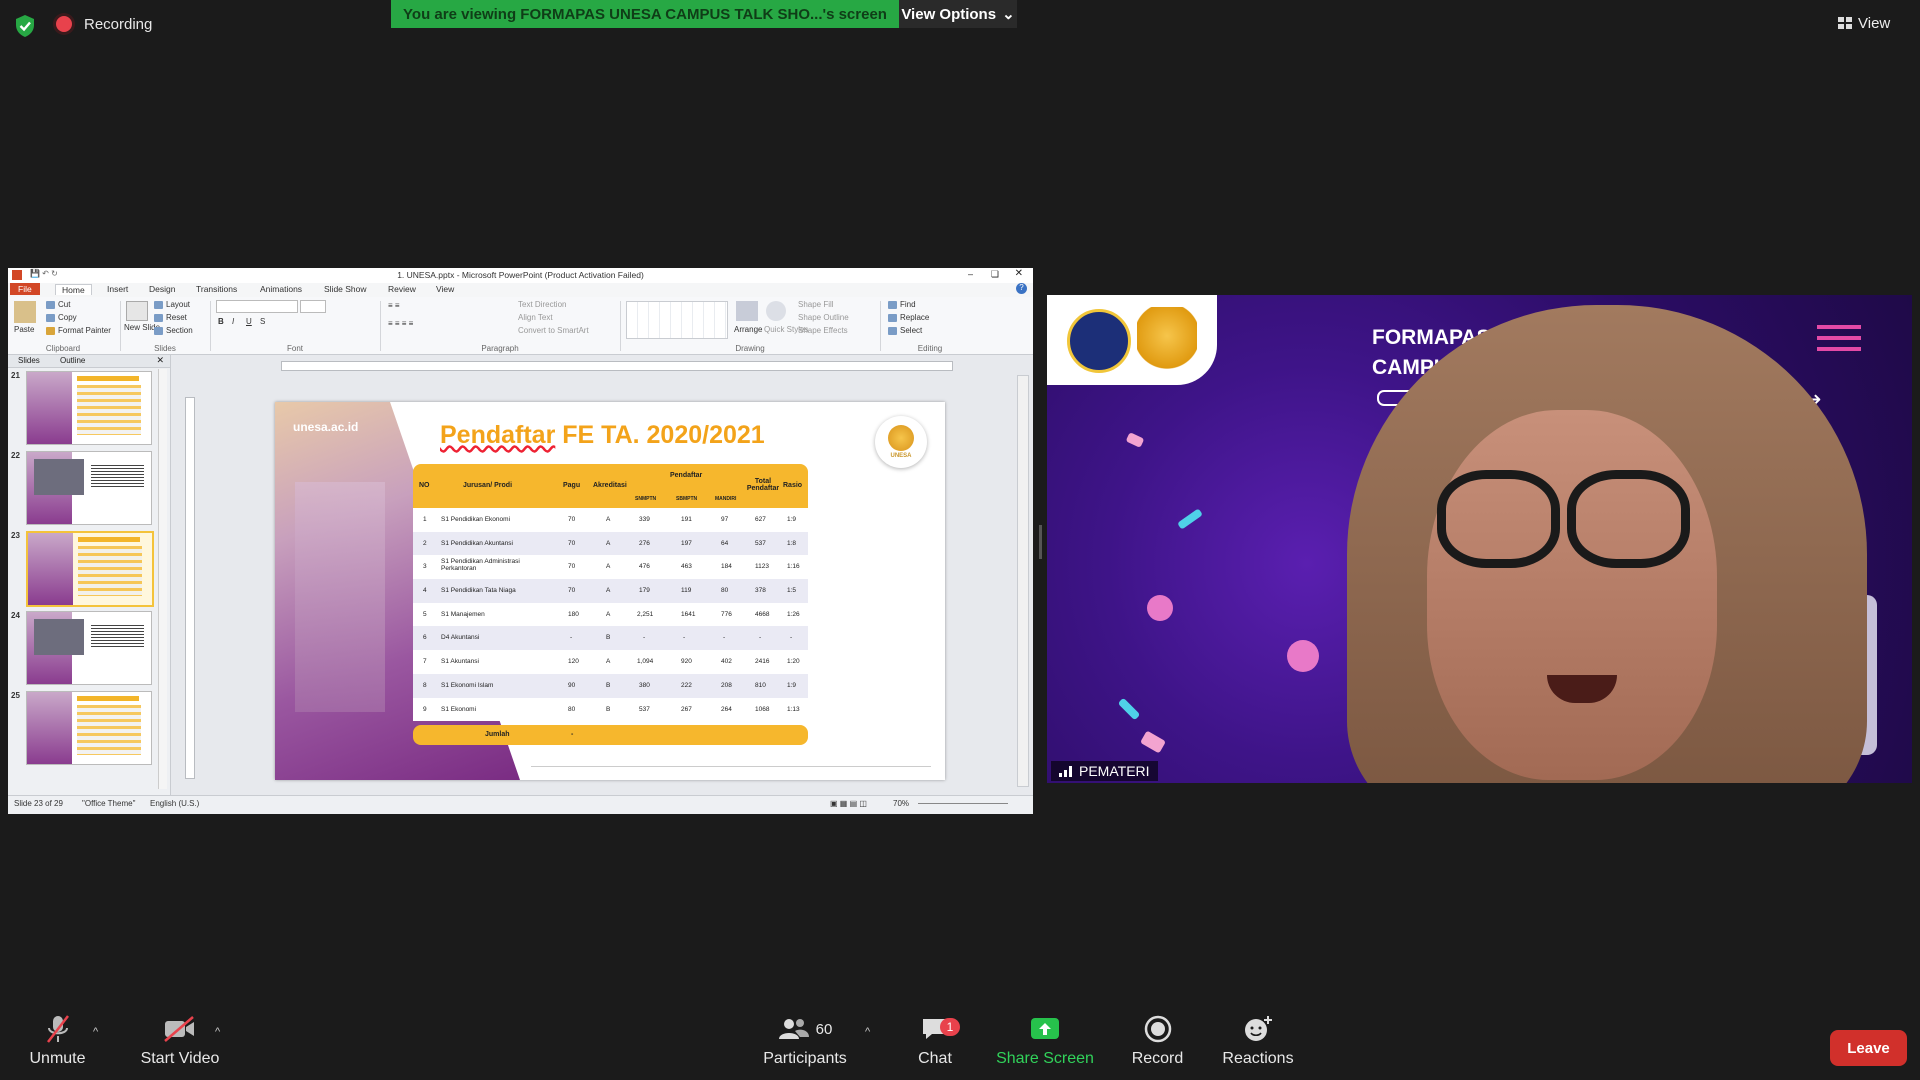 Image resolution: width=1920 pixels, height=1080 pixels. What do you see at coordinates (216, 289) in the screenshot?
I see `tab-transitions: Transitions` at bounding box center [216, 289].